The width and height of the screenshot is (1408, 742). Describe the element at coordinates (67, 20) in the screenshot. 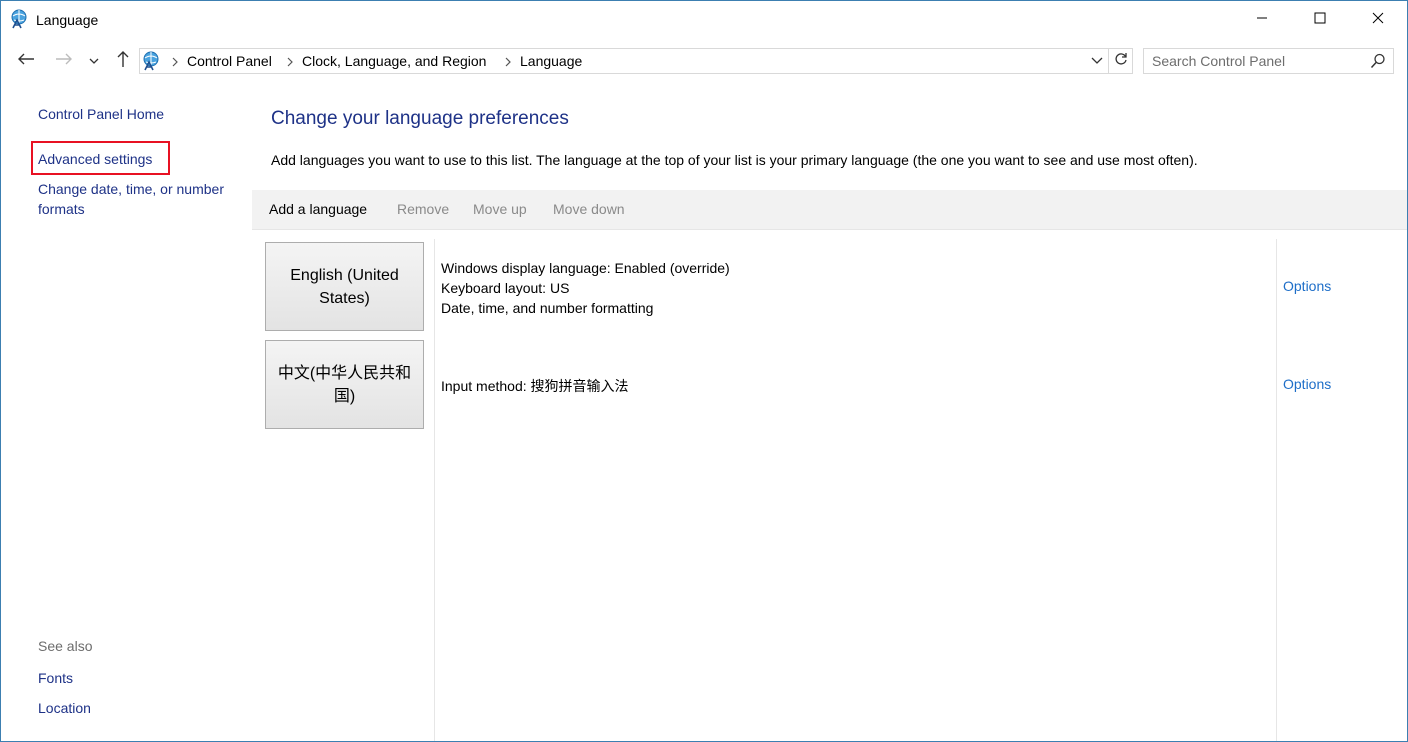

I see `window-title: Language` at that location.